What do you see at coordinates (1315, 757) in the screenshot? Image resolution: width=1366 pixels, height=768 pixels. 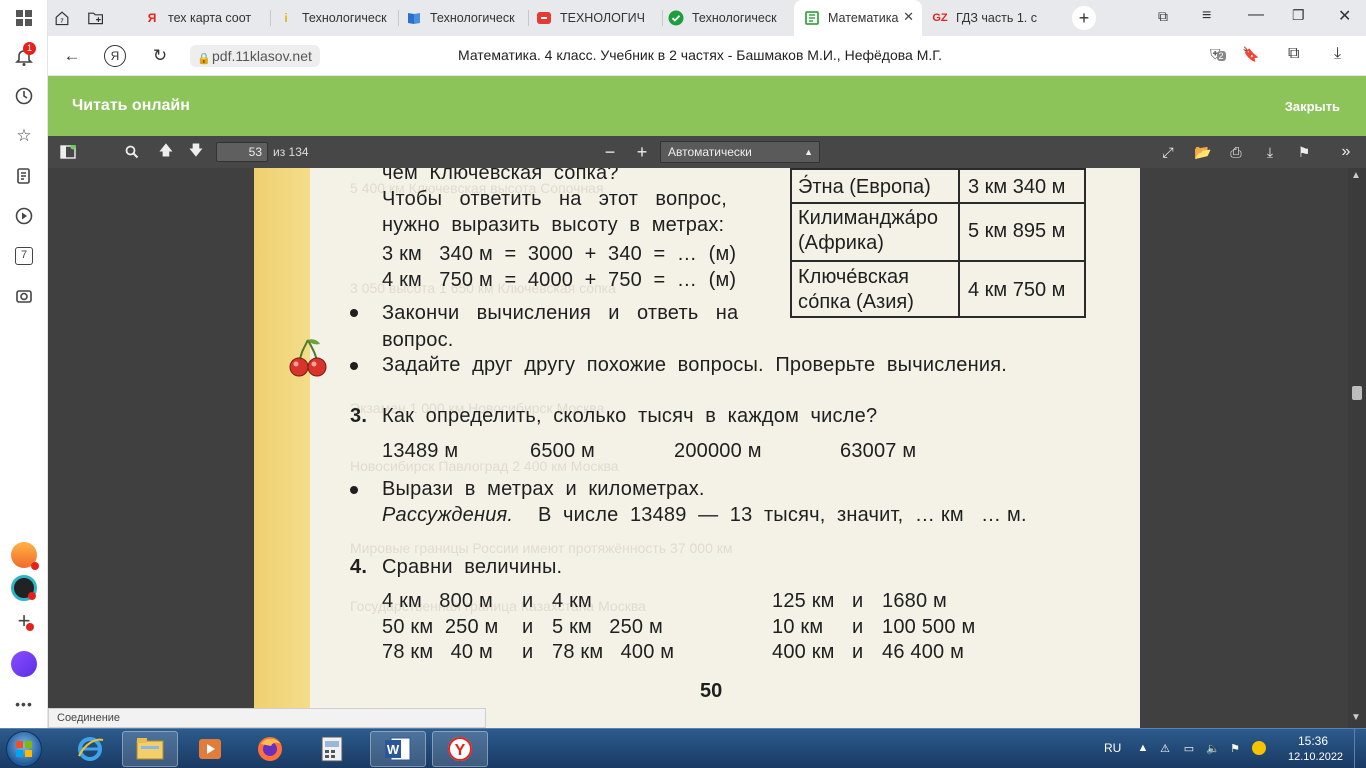 I see `clock-date: 12.10.2022` at bounding box center [1315, 757].